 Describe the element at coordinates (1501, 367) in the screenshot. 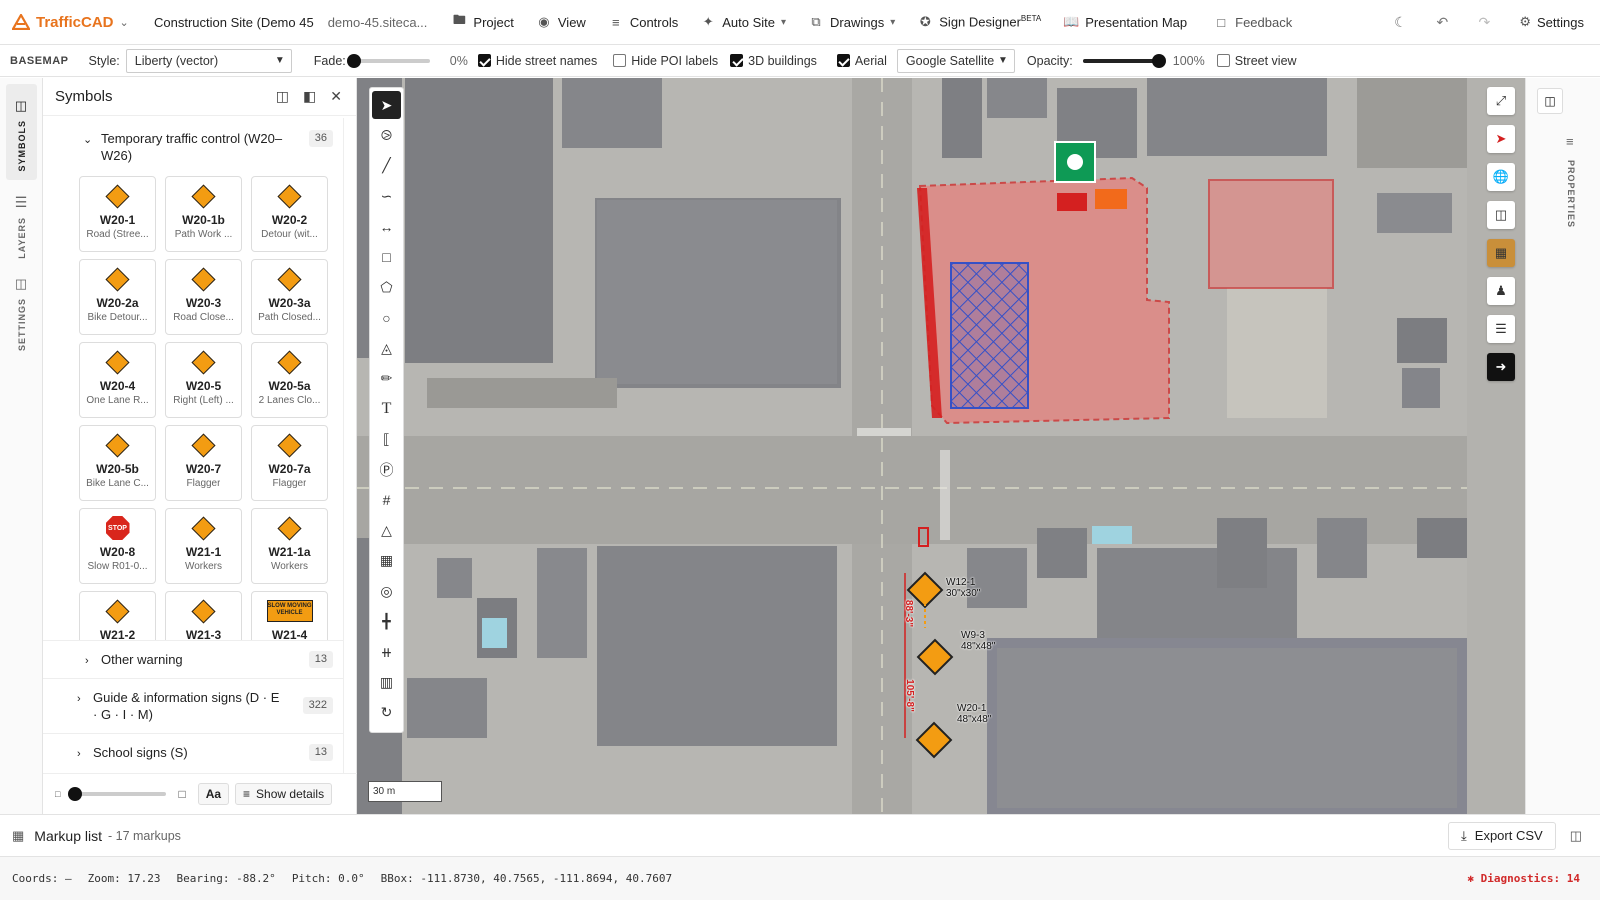

I see `location-icon: ➜` at that location.